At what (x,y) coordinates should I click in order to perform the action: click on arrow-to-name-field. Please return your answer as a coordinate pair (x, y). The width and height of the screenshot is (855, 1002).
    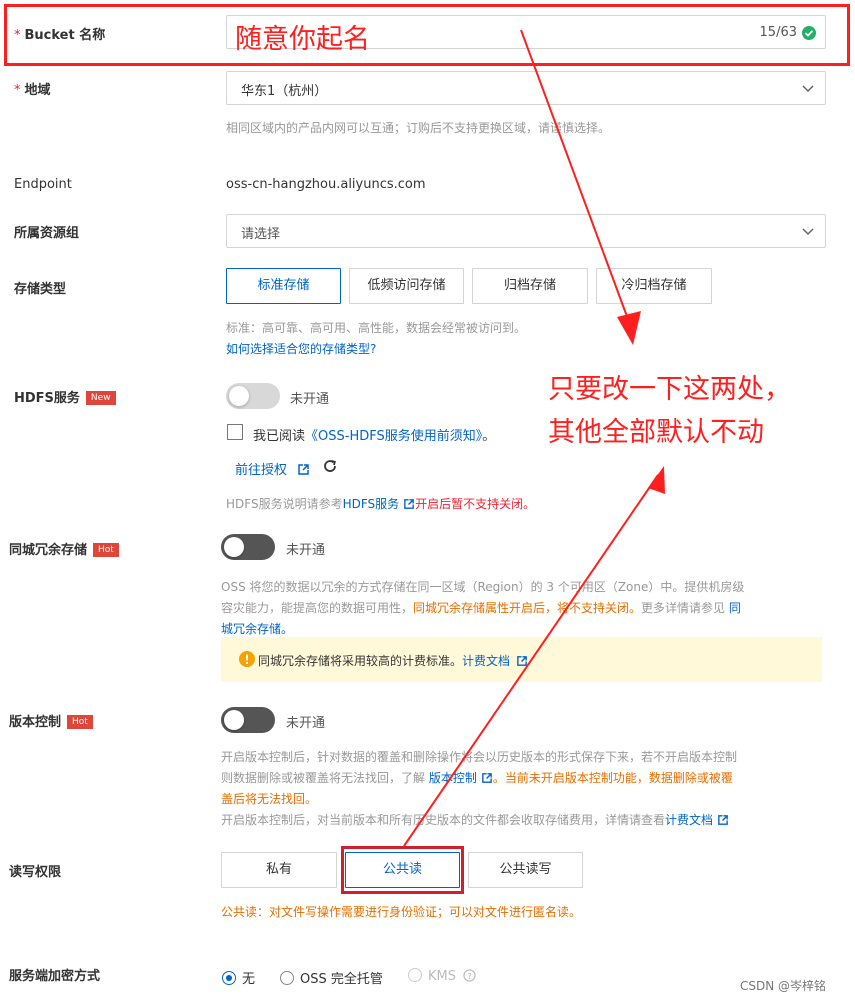
    Looking at the image, I should click on (580, 187).